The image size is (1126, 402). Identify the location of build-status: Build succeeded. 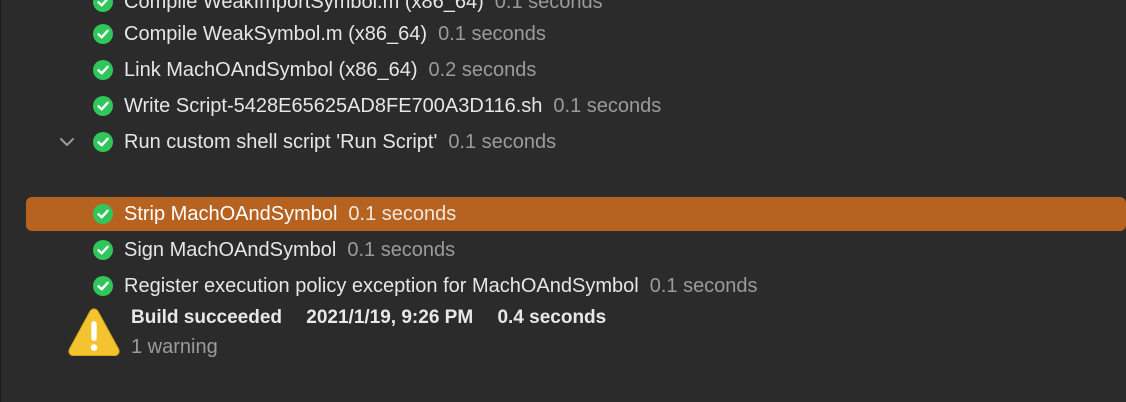
(206, 317).